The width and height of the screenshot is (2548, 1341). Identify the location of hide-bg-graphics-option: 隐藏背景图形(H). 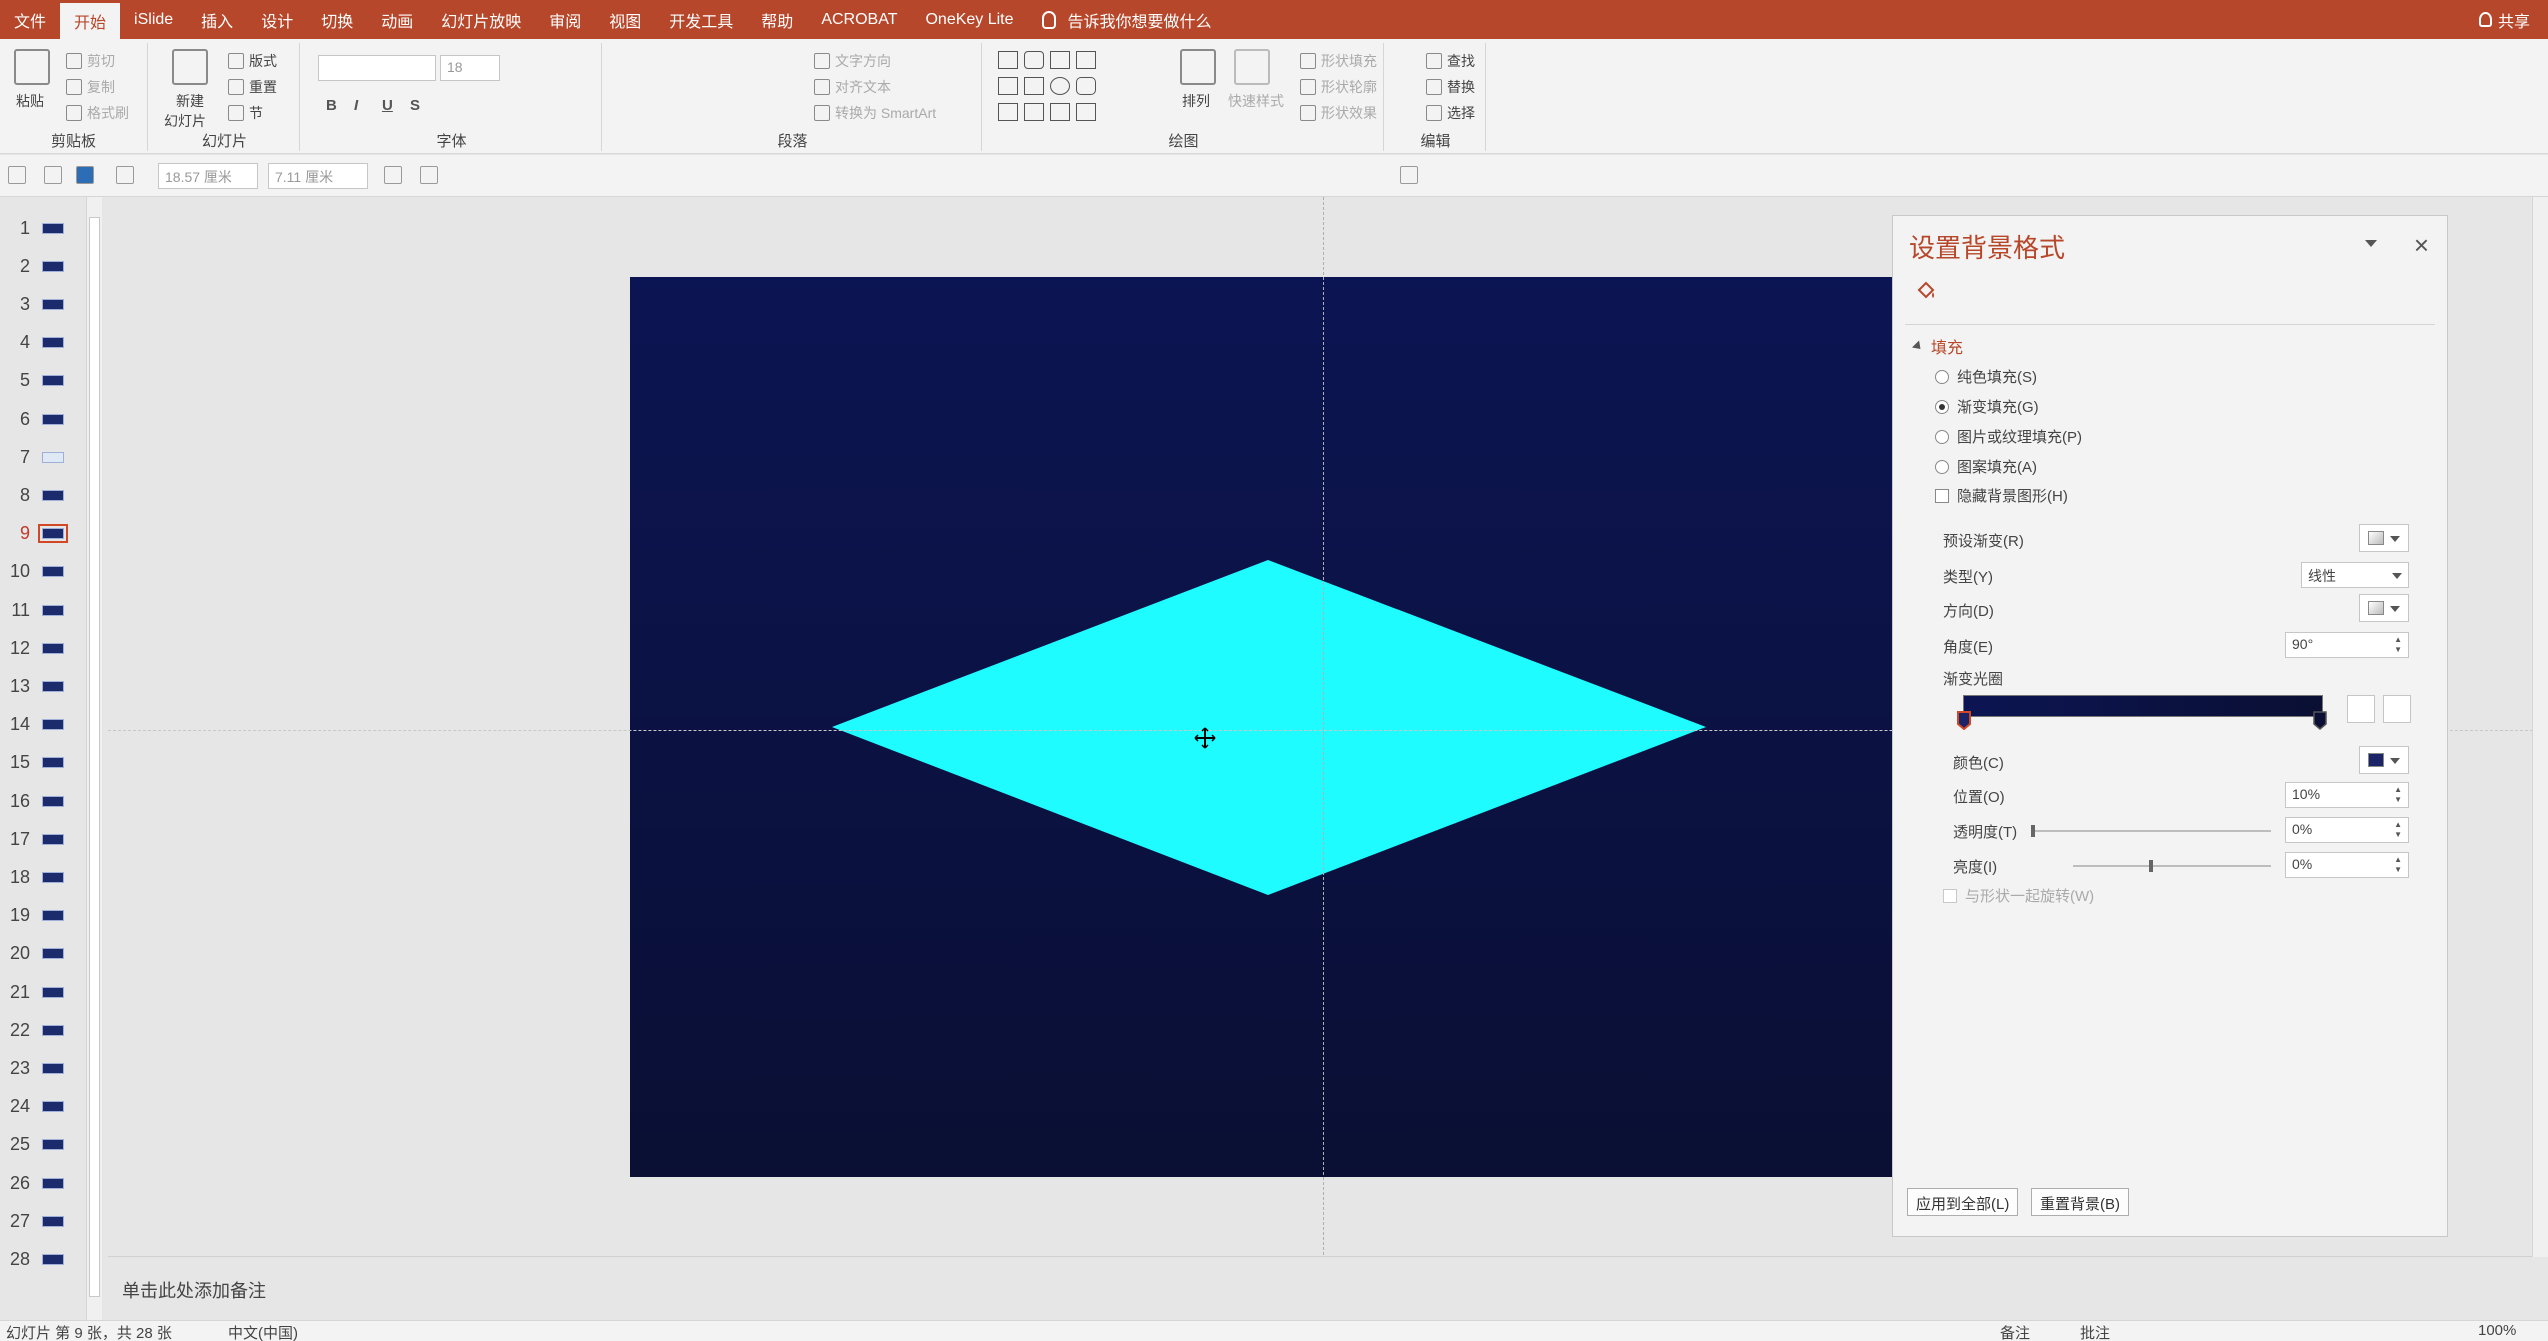
(2001, 495).